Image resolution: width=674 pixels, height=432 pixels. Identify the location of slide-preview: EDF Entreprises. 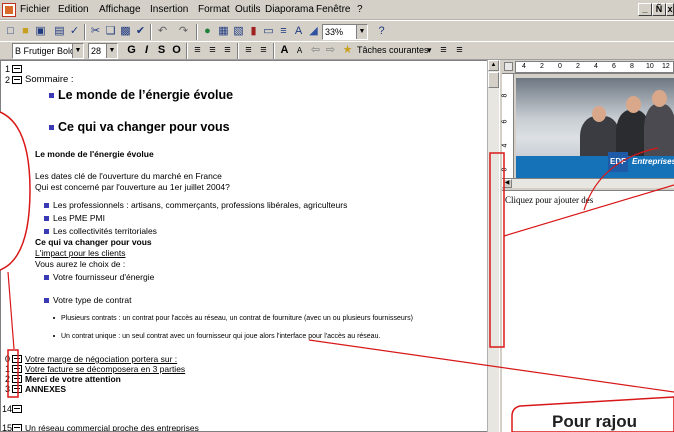
(595, 128).